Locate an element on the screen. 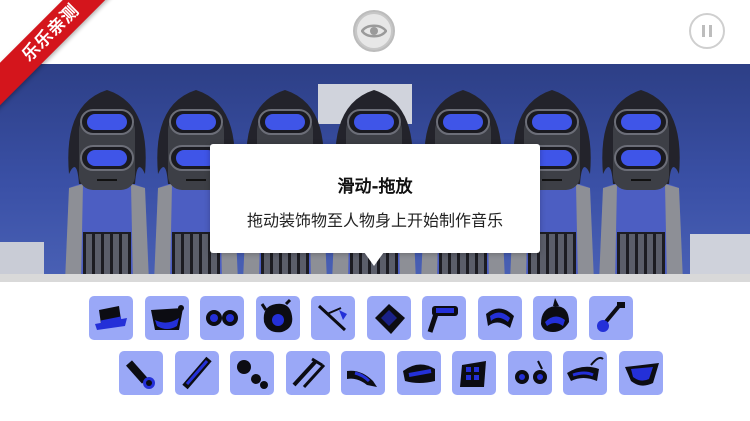  shell-icon is located at coordinates (641, 374).